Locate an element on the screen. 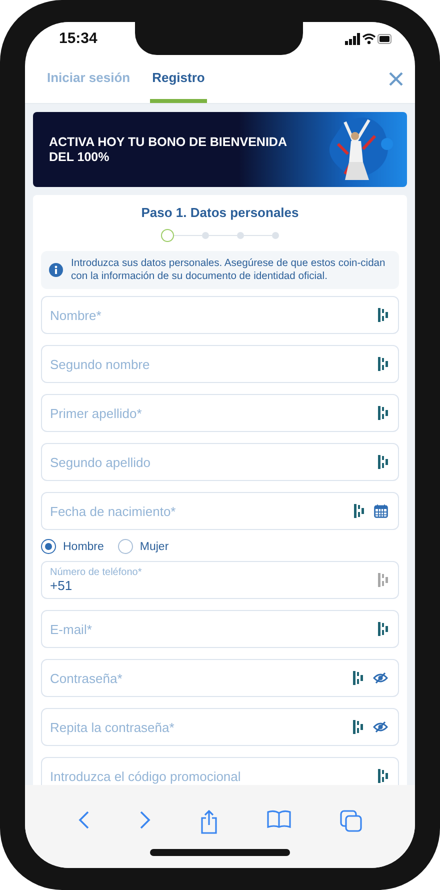 The height and width of the screenshot is (890, 440). input-field: Segundo nombre is located at coordinates (220, 364).